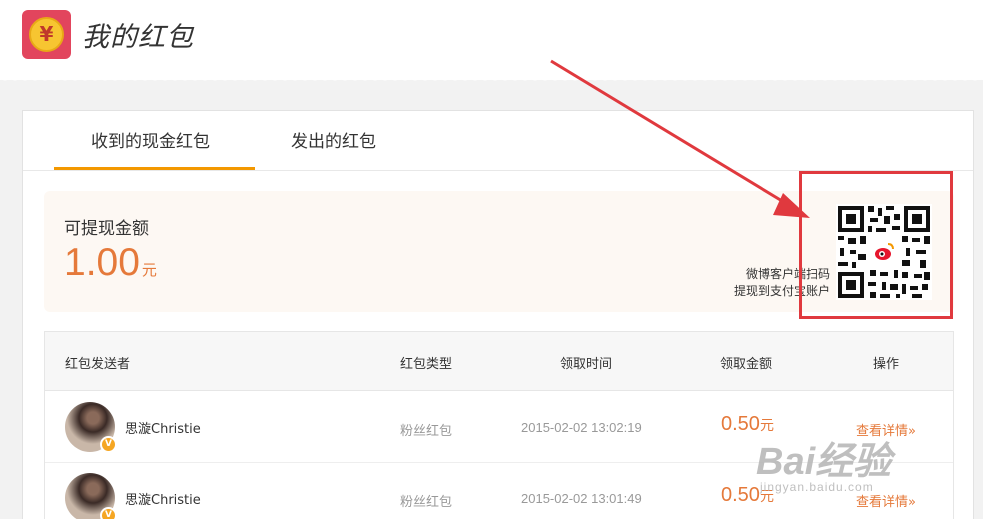 This screenshot has width=983, height=519. What do you see at coordinates (498, 141) in the screenshot?
I see `tab-bar: 收到的现金红包 发出的红包` at bounding box center [498, 141].